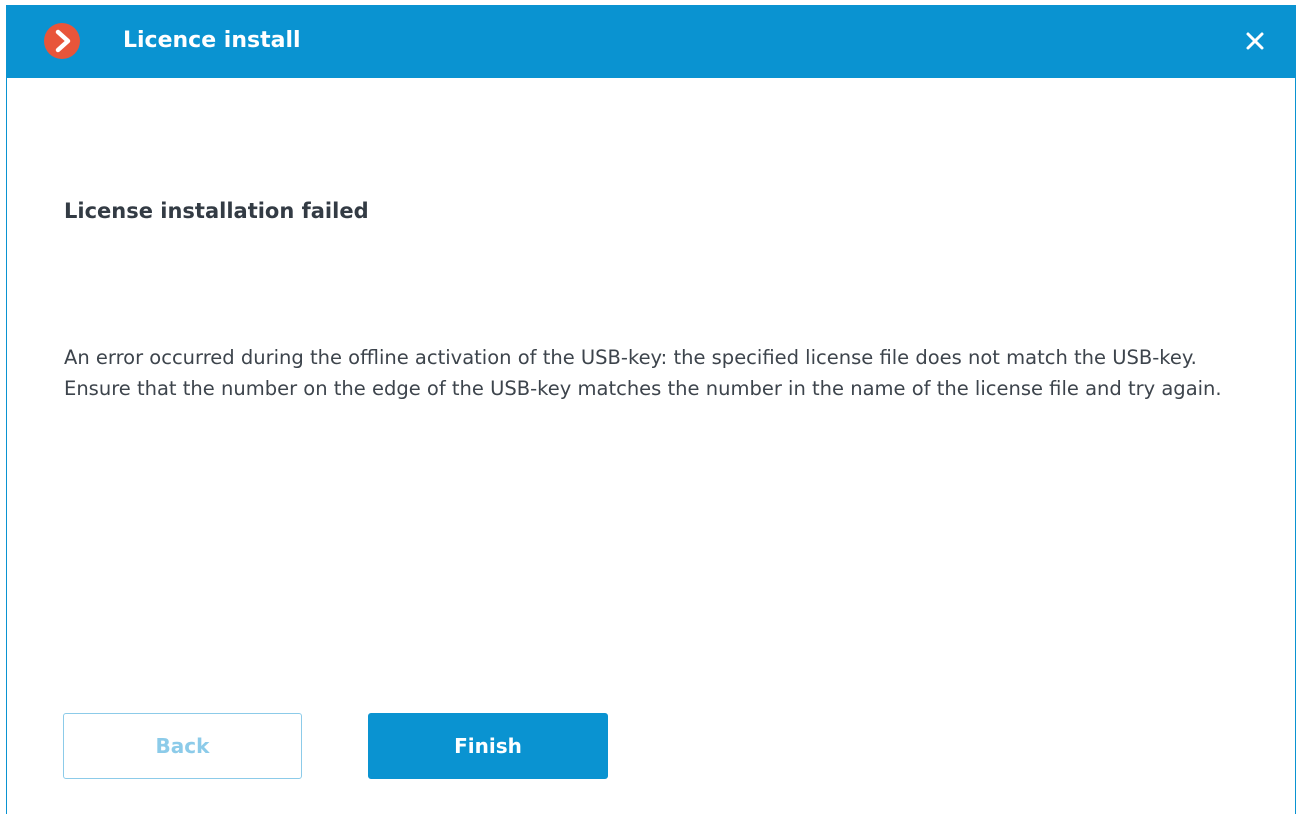  Describe the element at coordinates (62, 41) in the screenshot. I see `app-logo-icon` at that location.